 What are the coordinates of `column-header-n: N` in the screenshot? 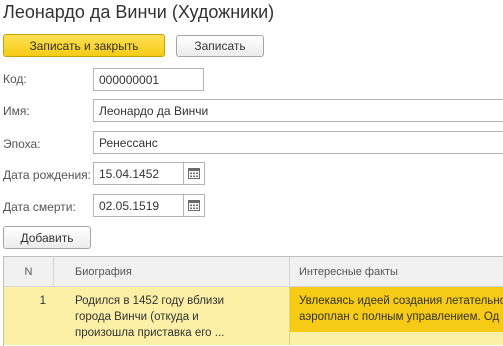 It's located at (29, 272).